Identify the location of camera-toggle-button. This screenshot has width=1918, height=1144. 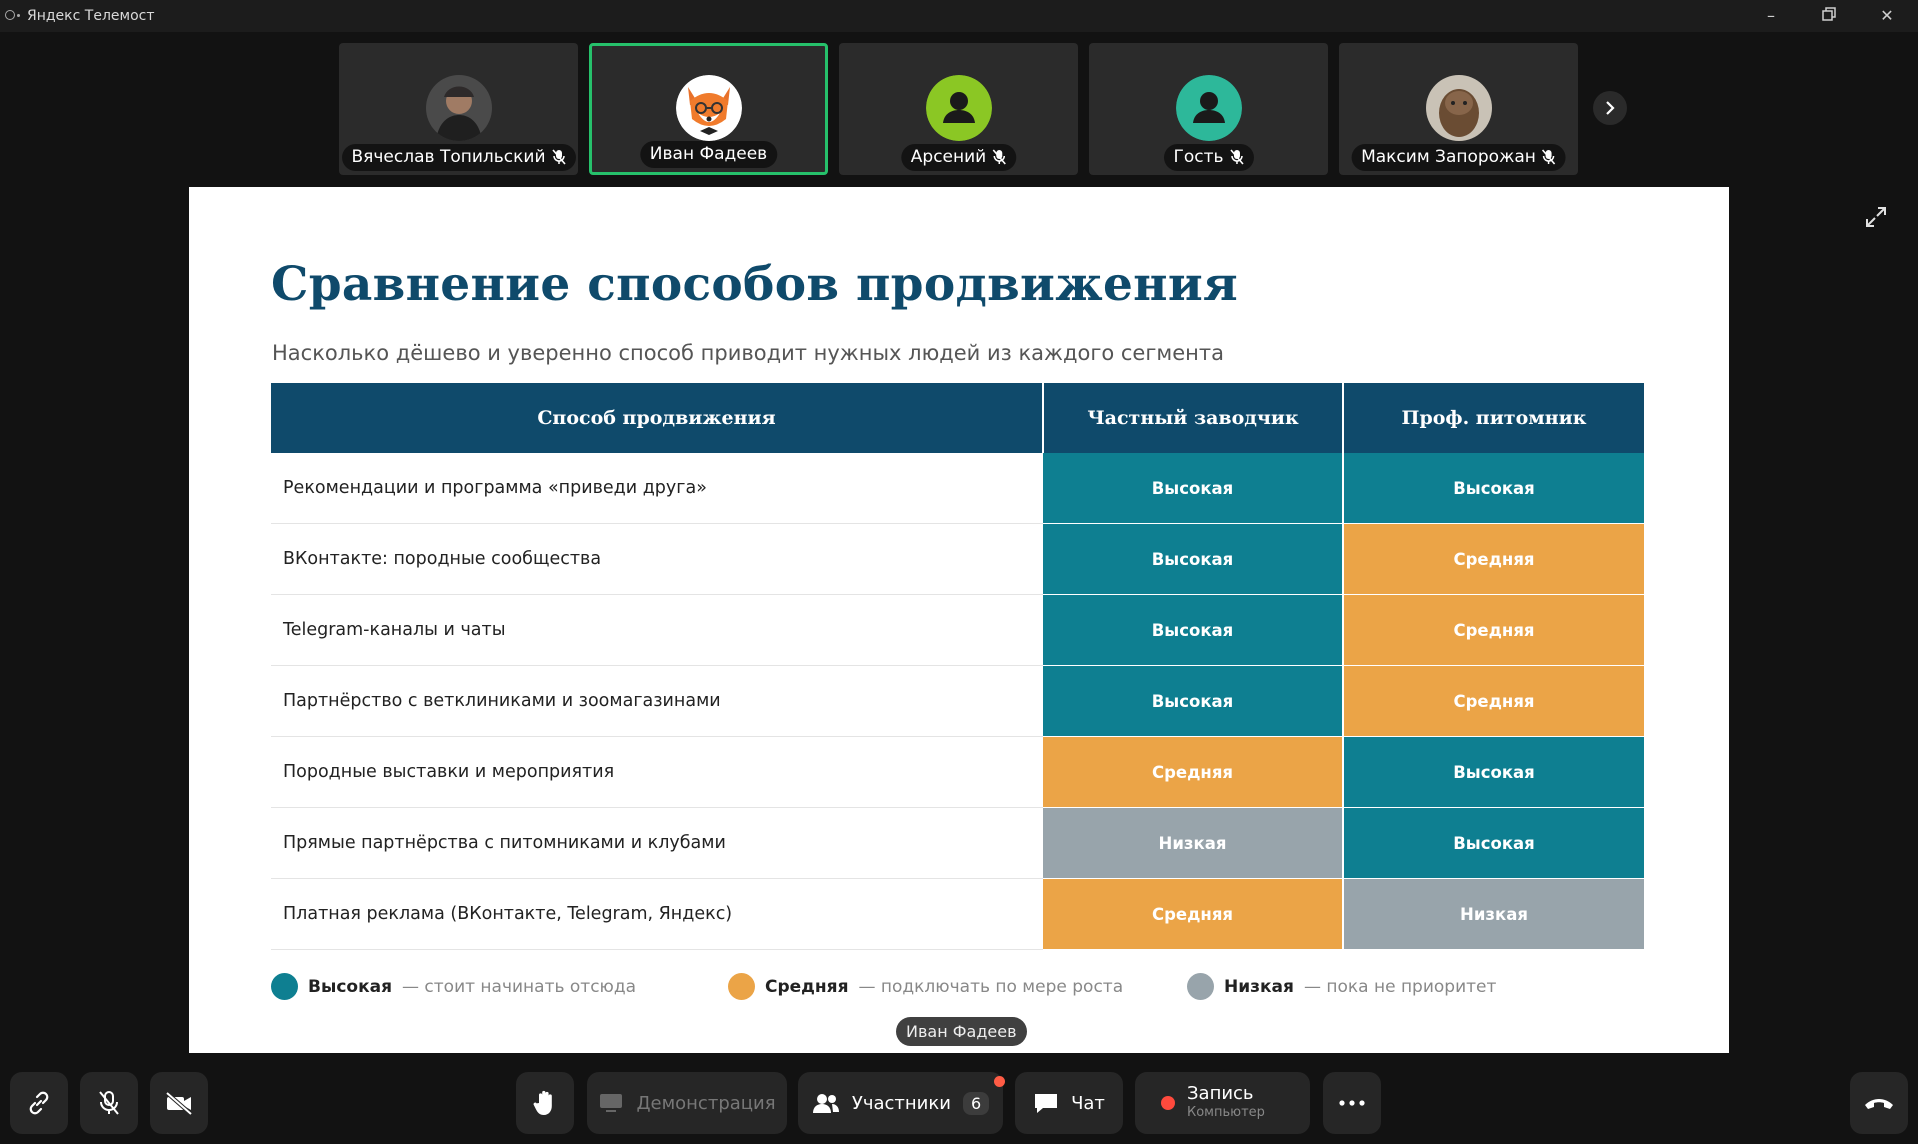
(179, 1103).